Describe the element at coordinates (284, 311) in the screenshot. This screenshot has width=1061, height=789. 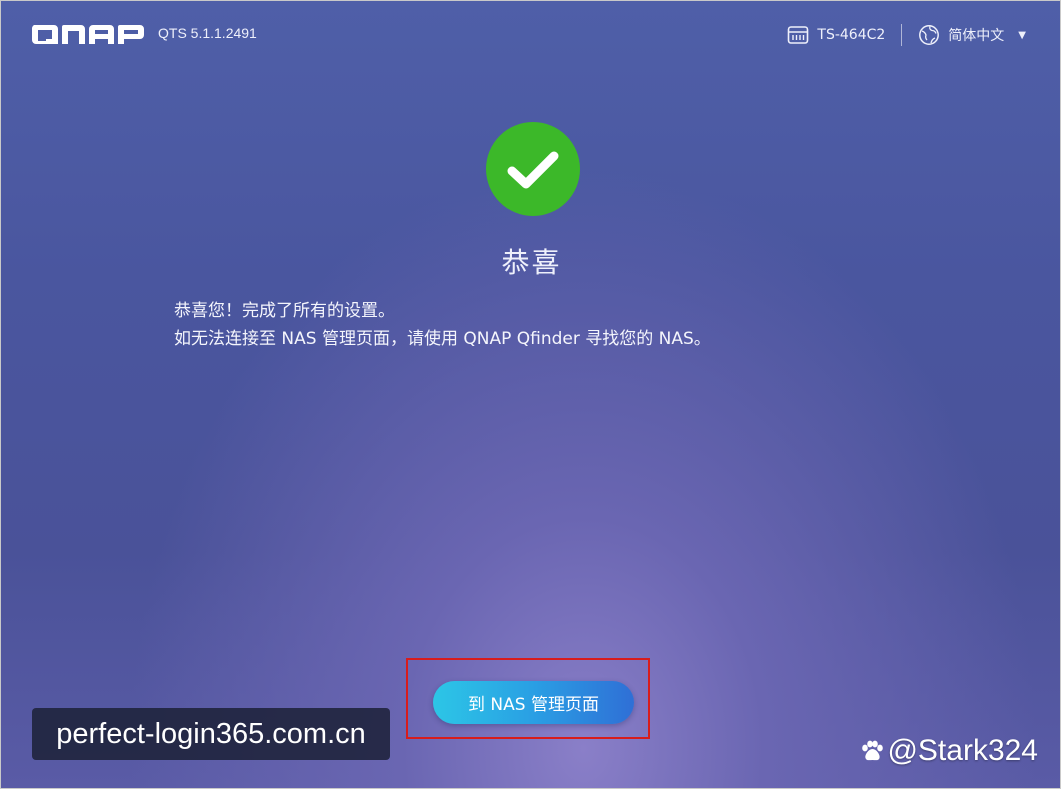
I see `completion-message: 恭喜您！完成了所有的设置。` at that location.